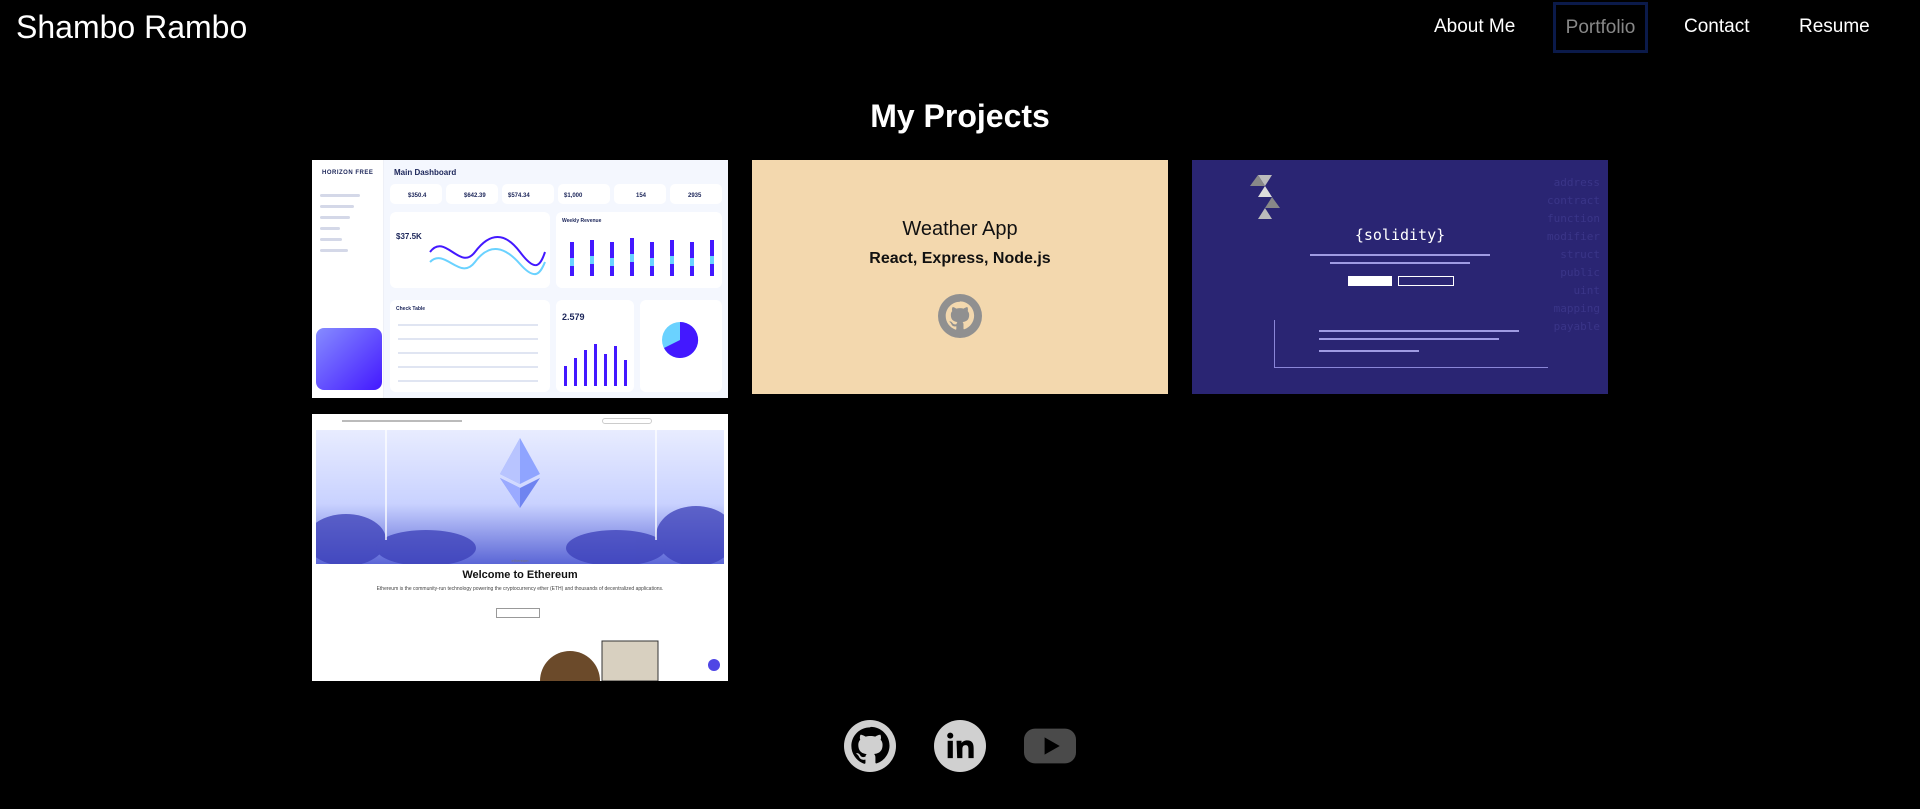 Image resolution: width=1920 pixels, height=809 pixels. What do you see at coordinates (630, 660) in the screenshot?
I see `thumb-illustration` at bounding box center [630, 660].